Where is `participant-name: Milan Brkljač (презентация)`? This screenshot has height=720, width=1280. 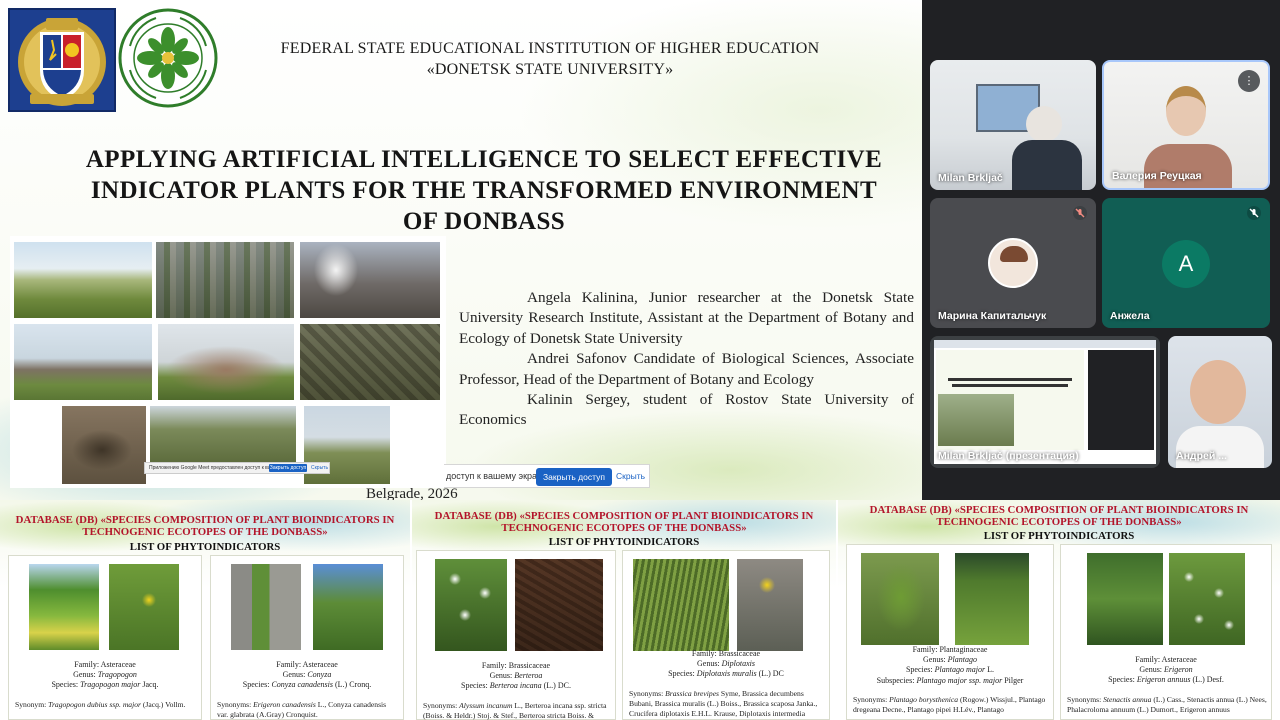
participant-name: Milan Brkljač (презентация) is located at coordinates (1008, 456).